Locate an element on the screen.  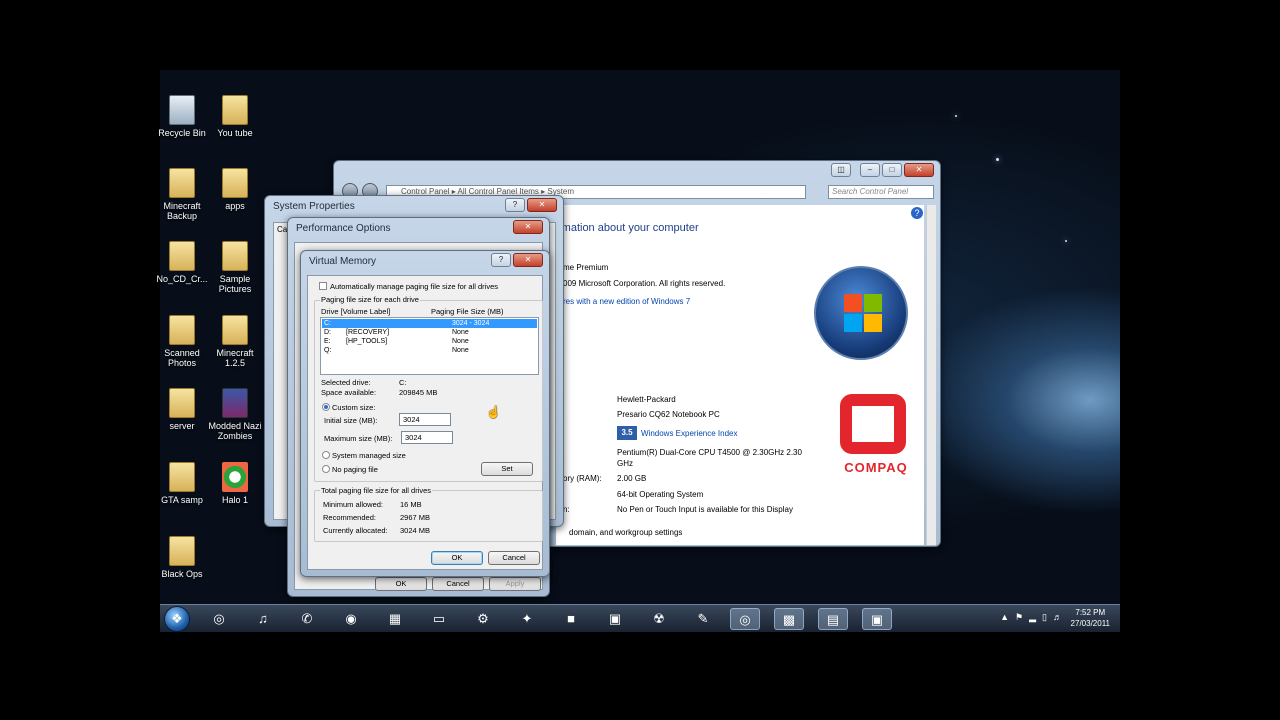
max-size-label: Maximum size (MB): is located at coordinates (358, 438).